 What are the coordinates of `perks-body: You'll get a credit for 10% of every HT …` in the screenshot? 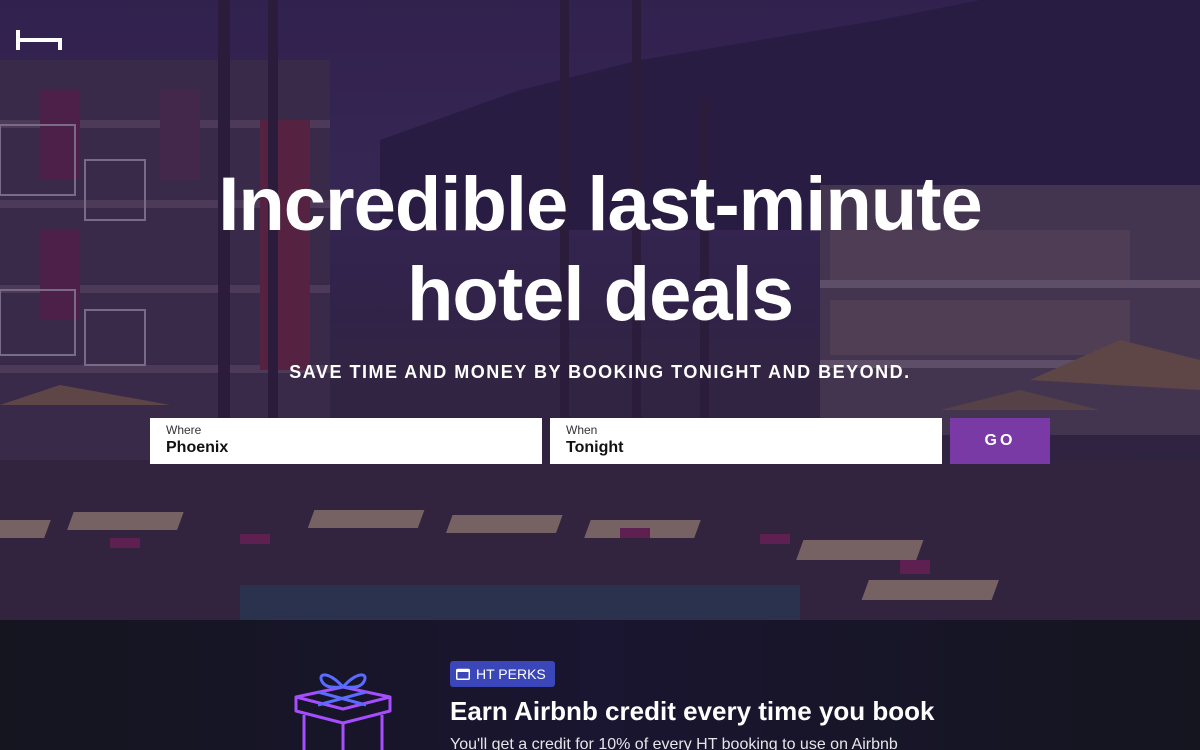 It's located at (674, 743).